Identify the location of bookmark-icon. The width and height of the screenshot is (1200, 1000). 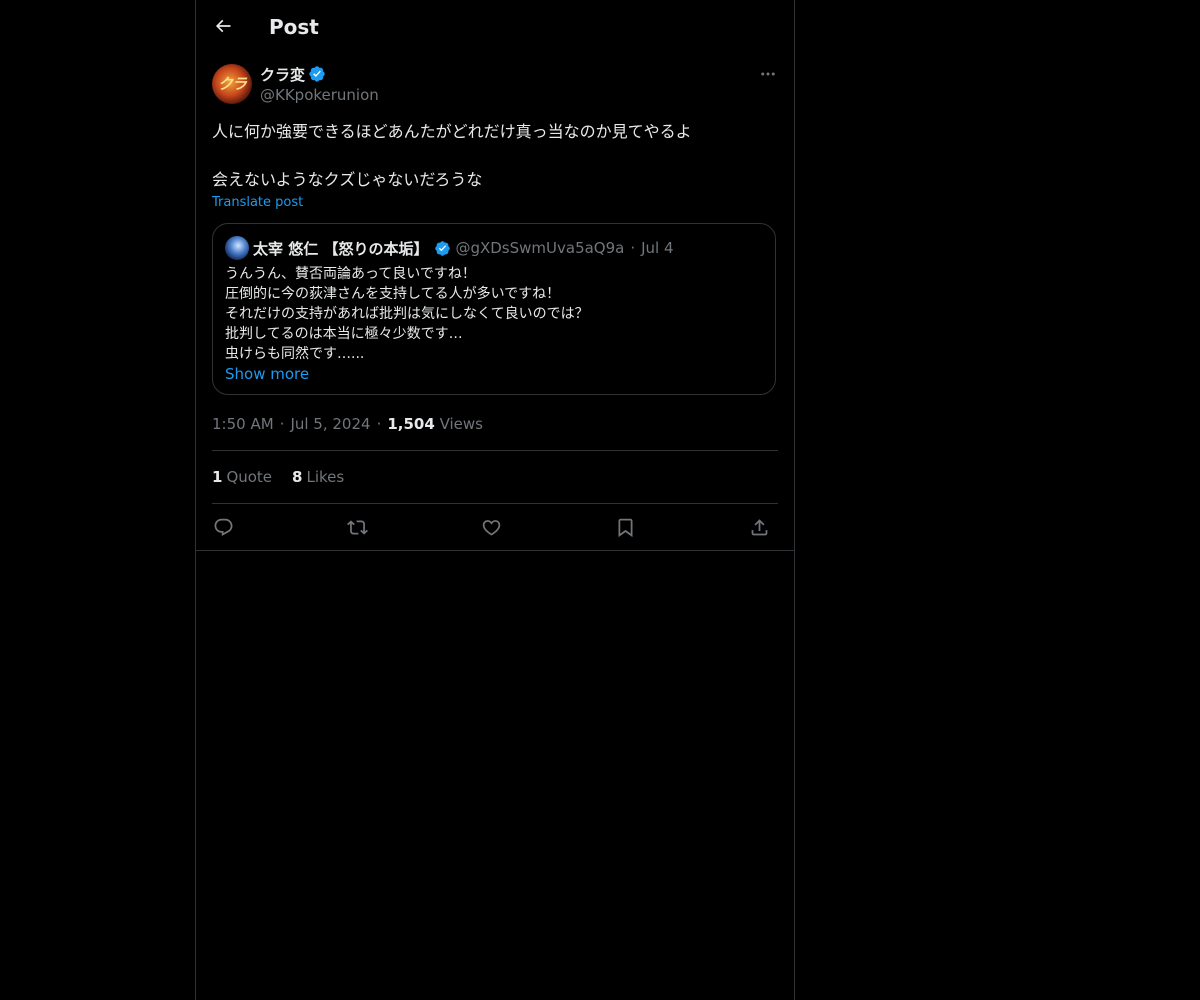
(625, 527).